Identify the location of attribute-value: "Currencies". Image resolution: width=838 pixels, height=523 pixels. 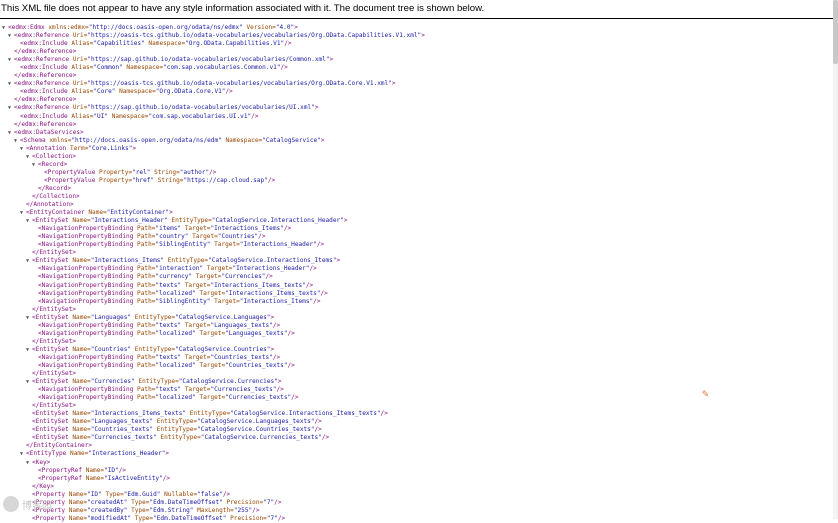
(112, 382).